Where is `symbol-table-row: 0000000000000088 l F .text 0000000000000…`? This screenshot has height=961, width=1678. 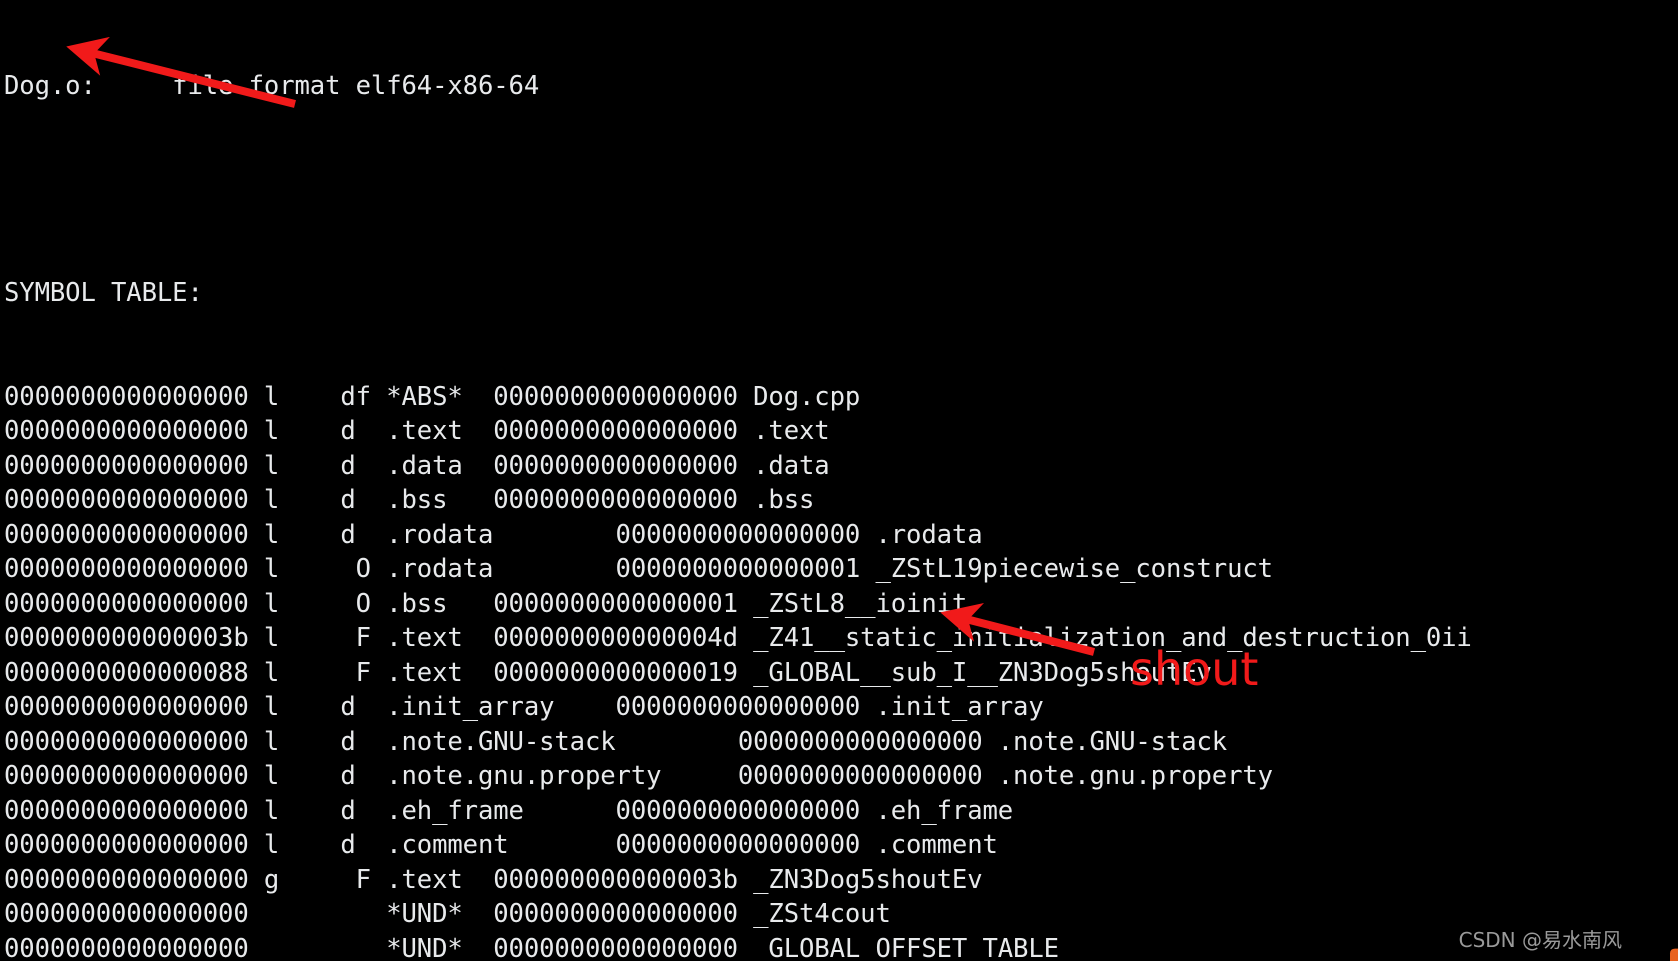 symbol-table-row: 0000000000000088 l F .text 0000000000000… is located at coordinates (608, 672).